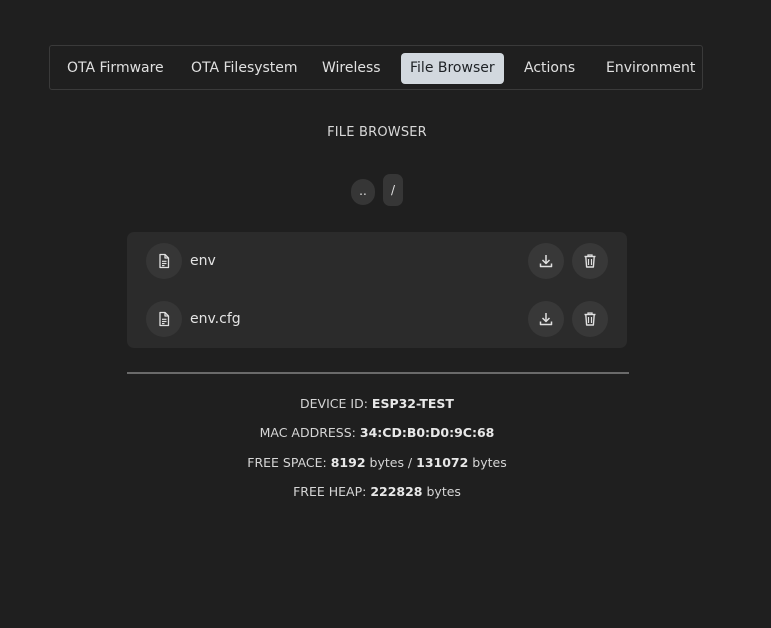  I want to click on device-id-line: DEVICE ID: ESP32-TEST, so click(377, 403).